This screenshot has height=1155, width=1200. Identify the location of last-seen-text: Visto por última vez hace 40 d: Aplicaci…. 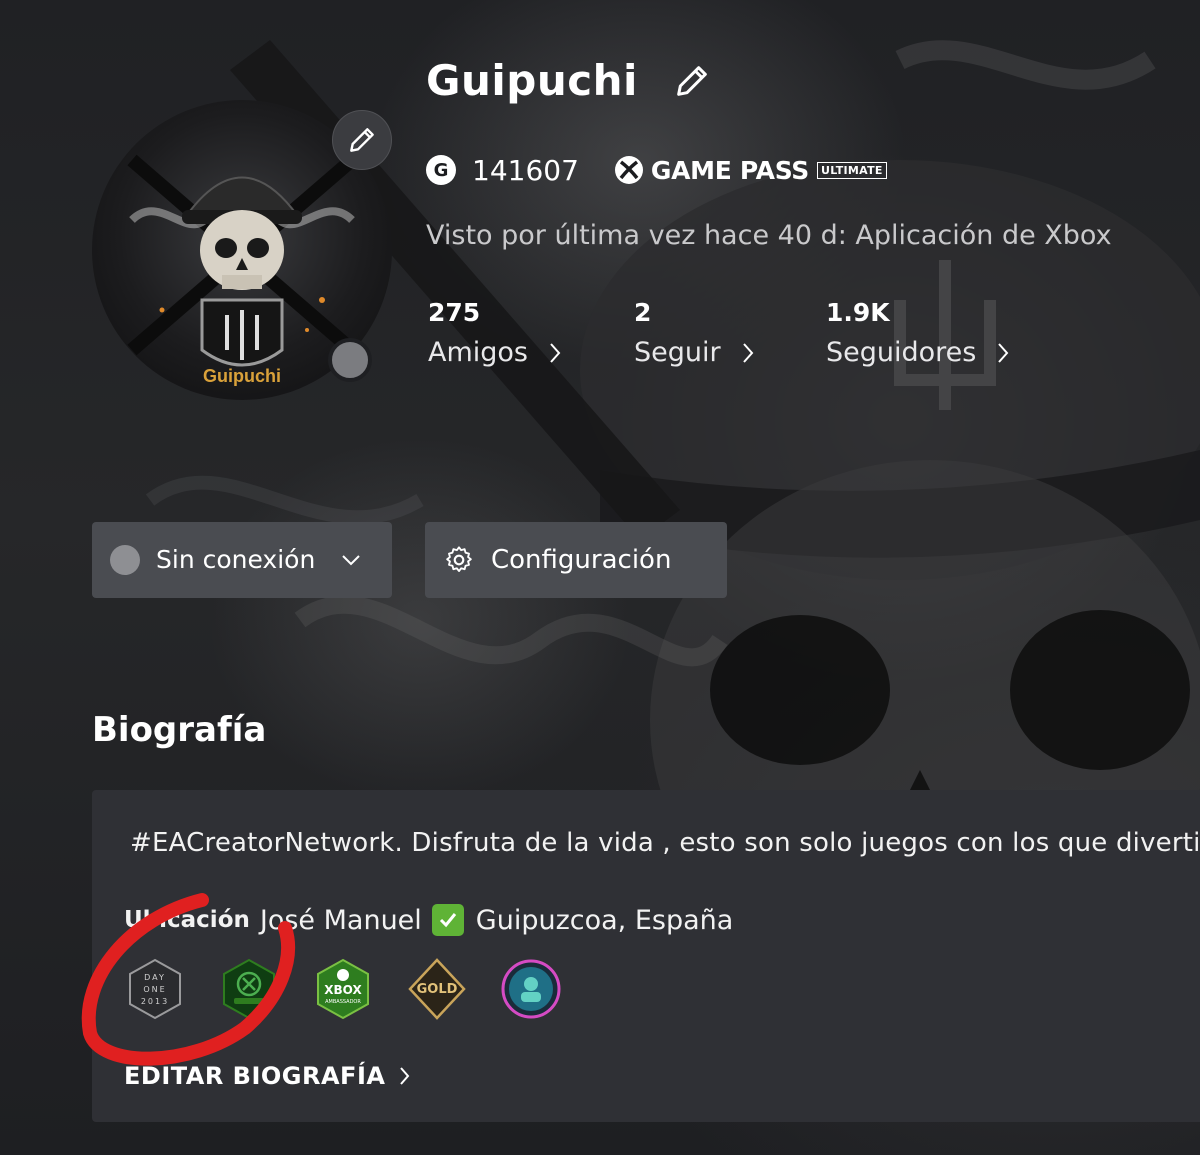
(769, 235).